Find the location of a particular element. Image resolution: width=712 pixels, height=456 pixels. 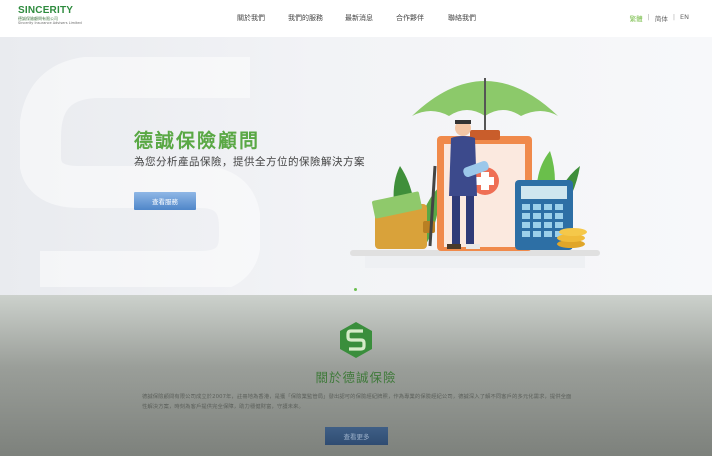

view-services-button: 查看服務 is located at coordinates (165, 201).